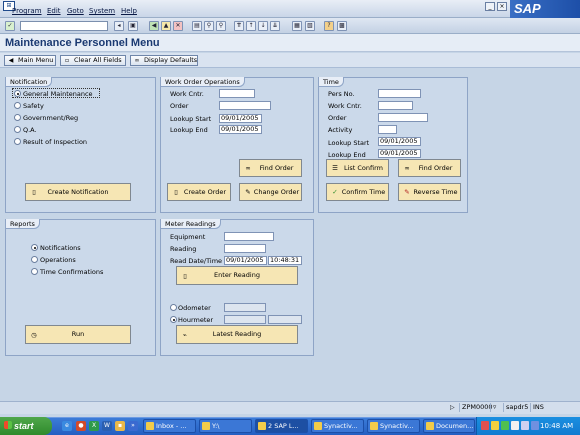 This screenshot has width=580, height=435. What do you see at coordinates (407, 192) in the screenshot?
I see `reverse-icon: ✎` at bounding box center [407, 192].